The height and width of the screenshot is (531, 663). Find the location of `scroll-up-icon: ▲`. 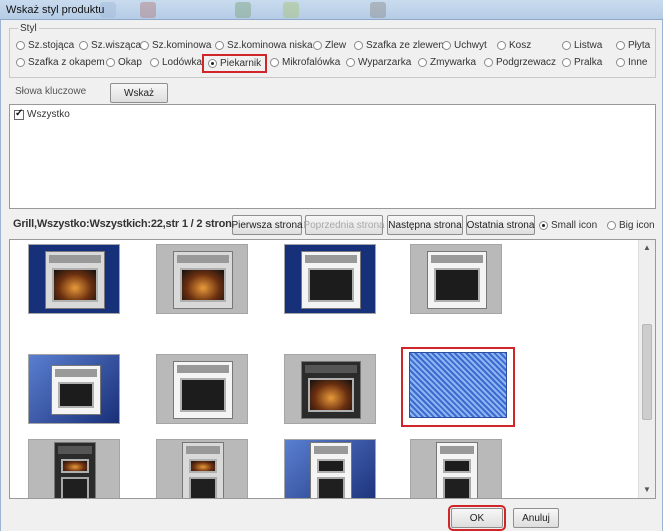

scroll-up-icon: ▲ is located at coordinates (647, 248).